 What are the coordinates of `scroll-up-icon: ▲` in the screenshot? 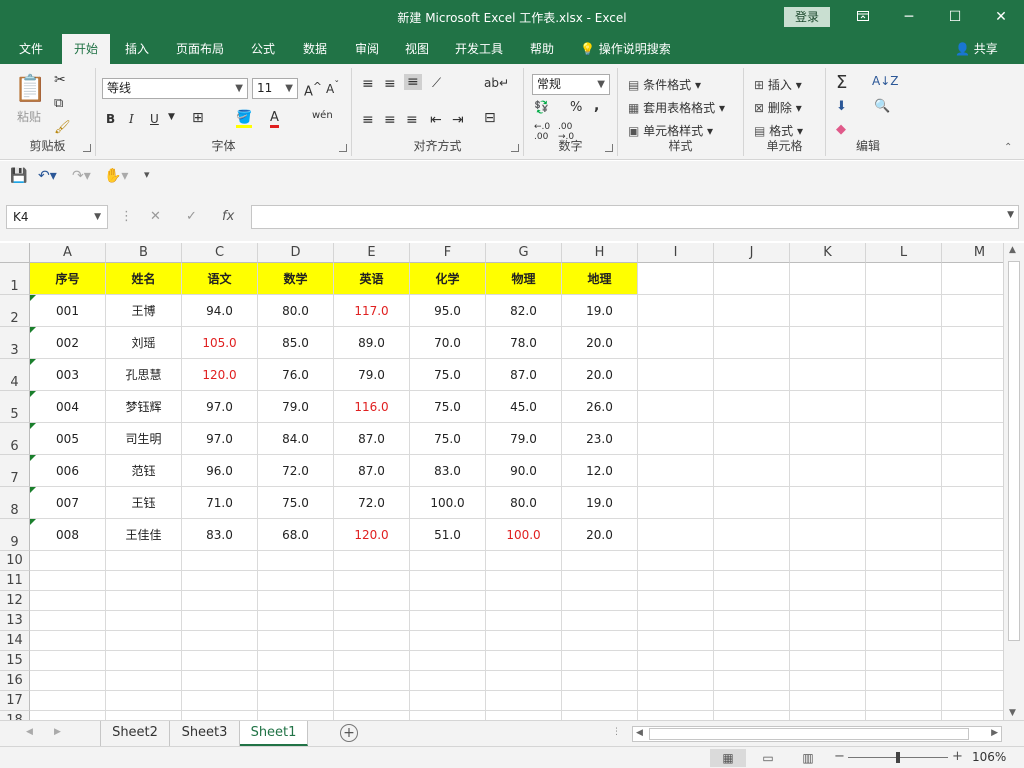 It's located at (1012, 250).